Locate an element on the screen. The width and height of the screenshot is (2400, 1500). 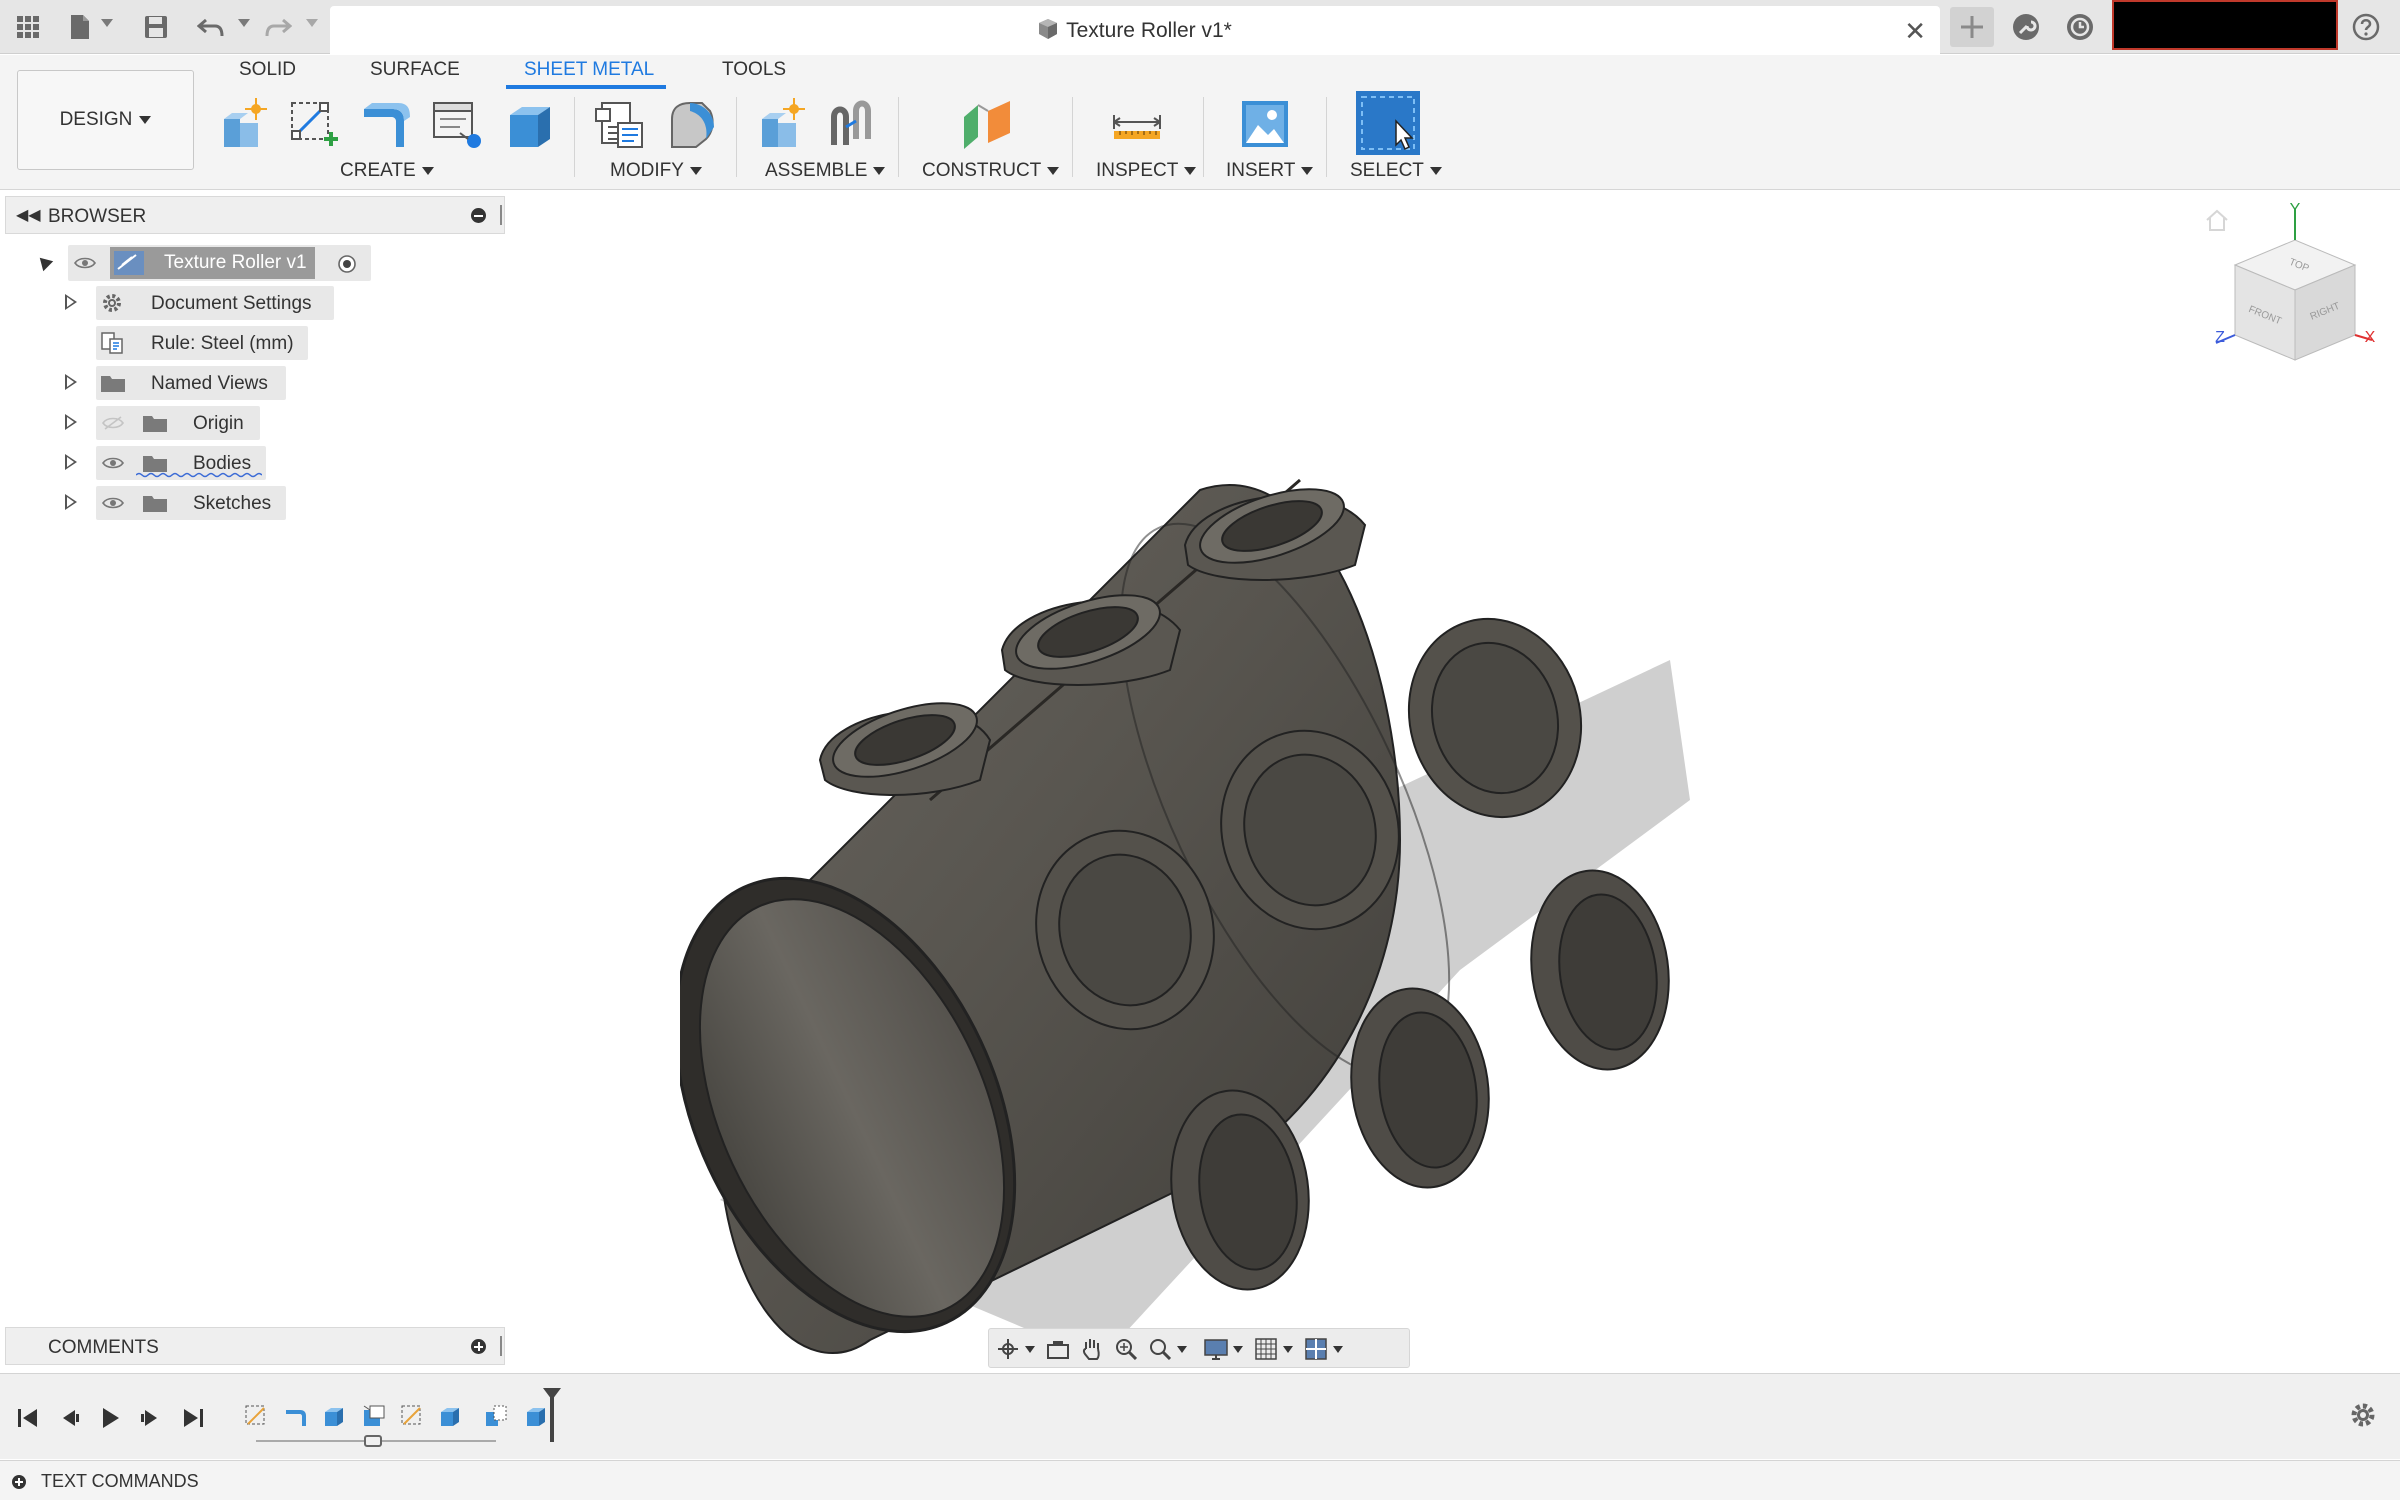
tree-item-sketches: Sketches is located at coordinates (191, 503).